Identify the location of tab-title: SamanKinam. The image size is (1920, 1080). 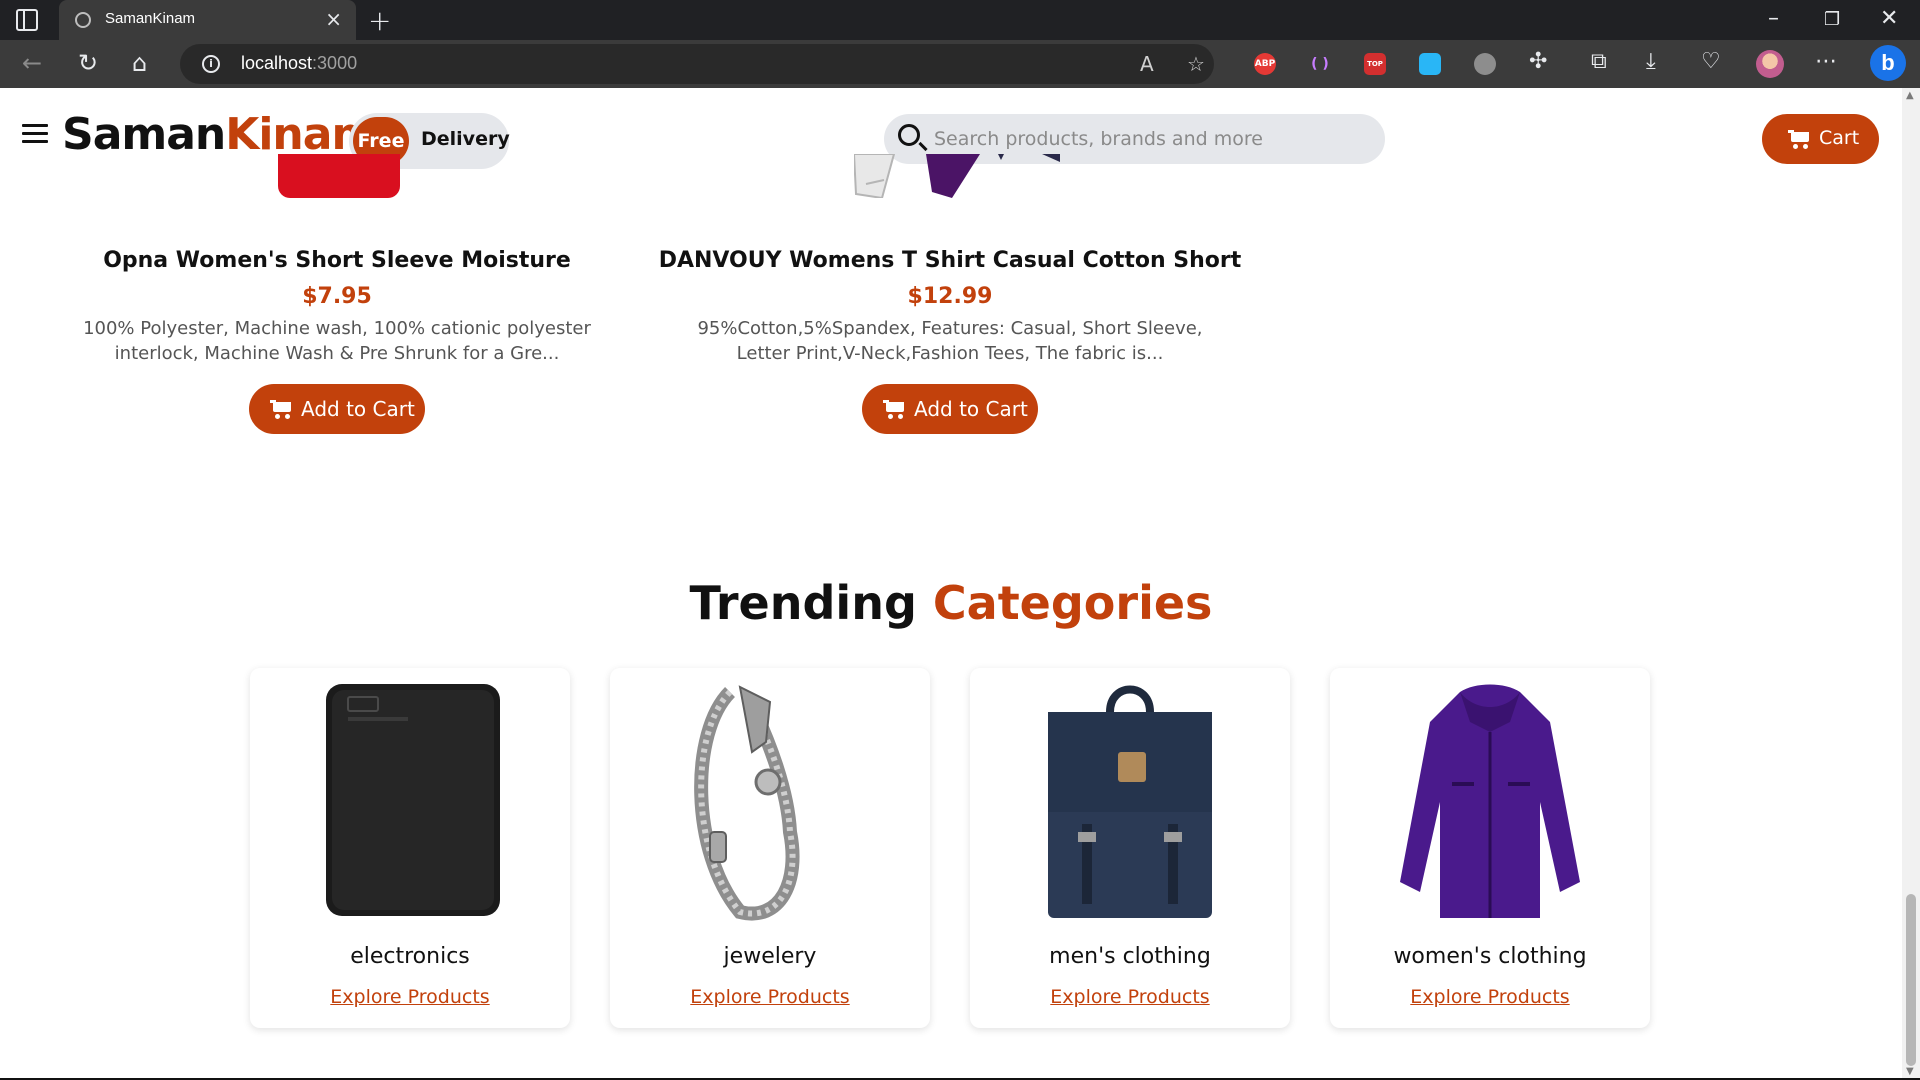
(150, 18).